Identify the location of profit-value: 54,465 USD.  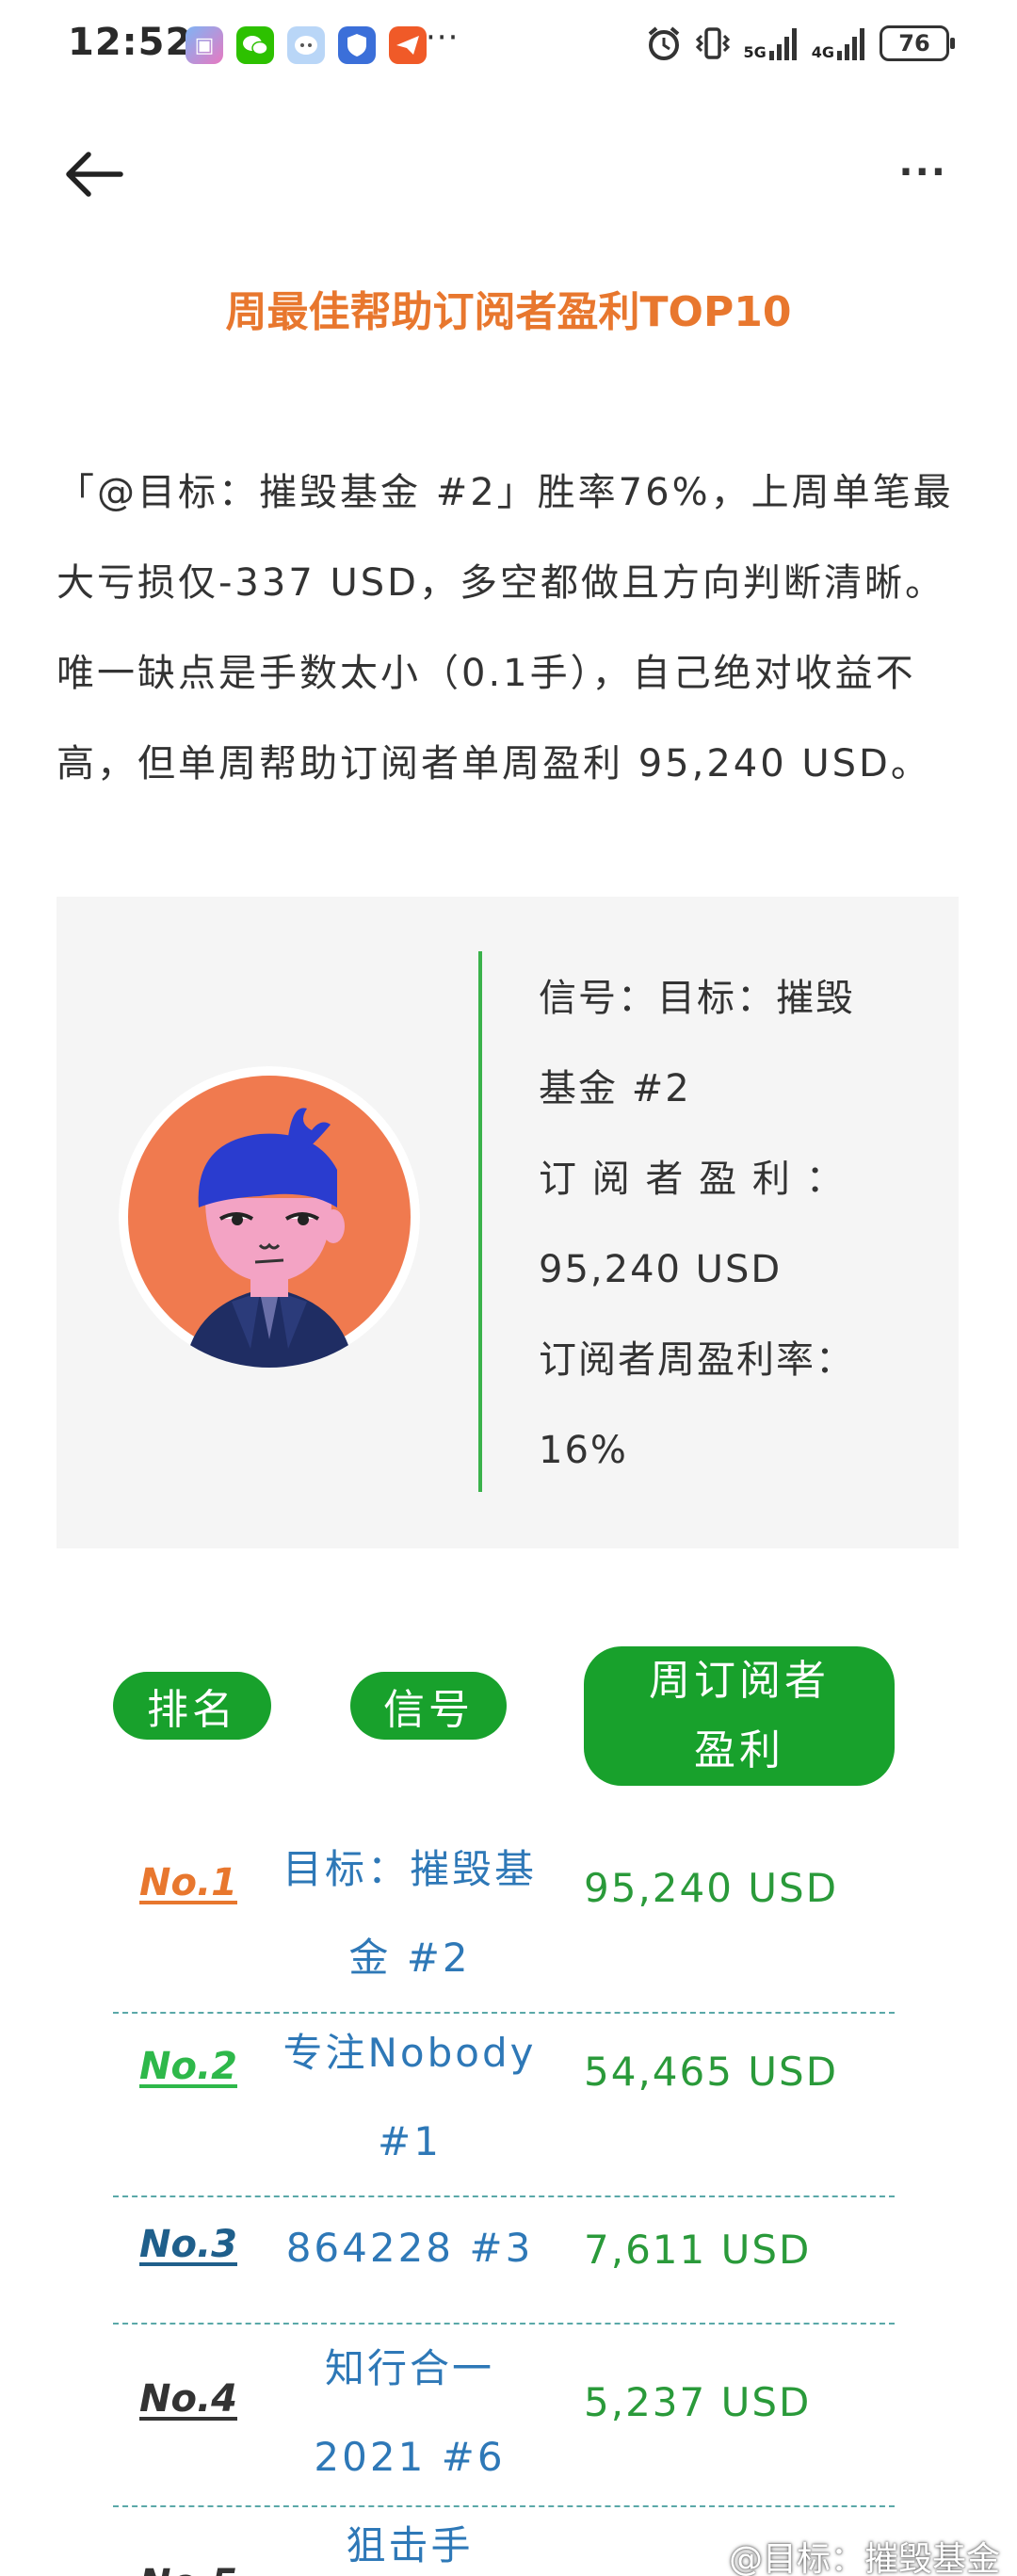
(711, 2072).